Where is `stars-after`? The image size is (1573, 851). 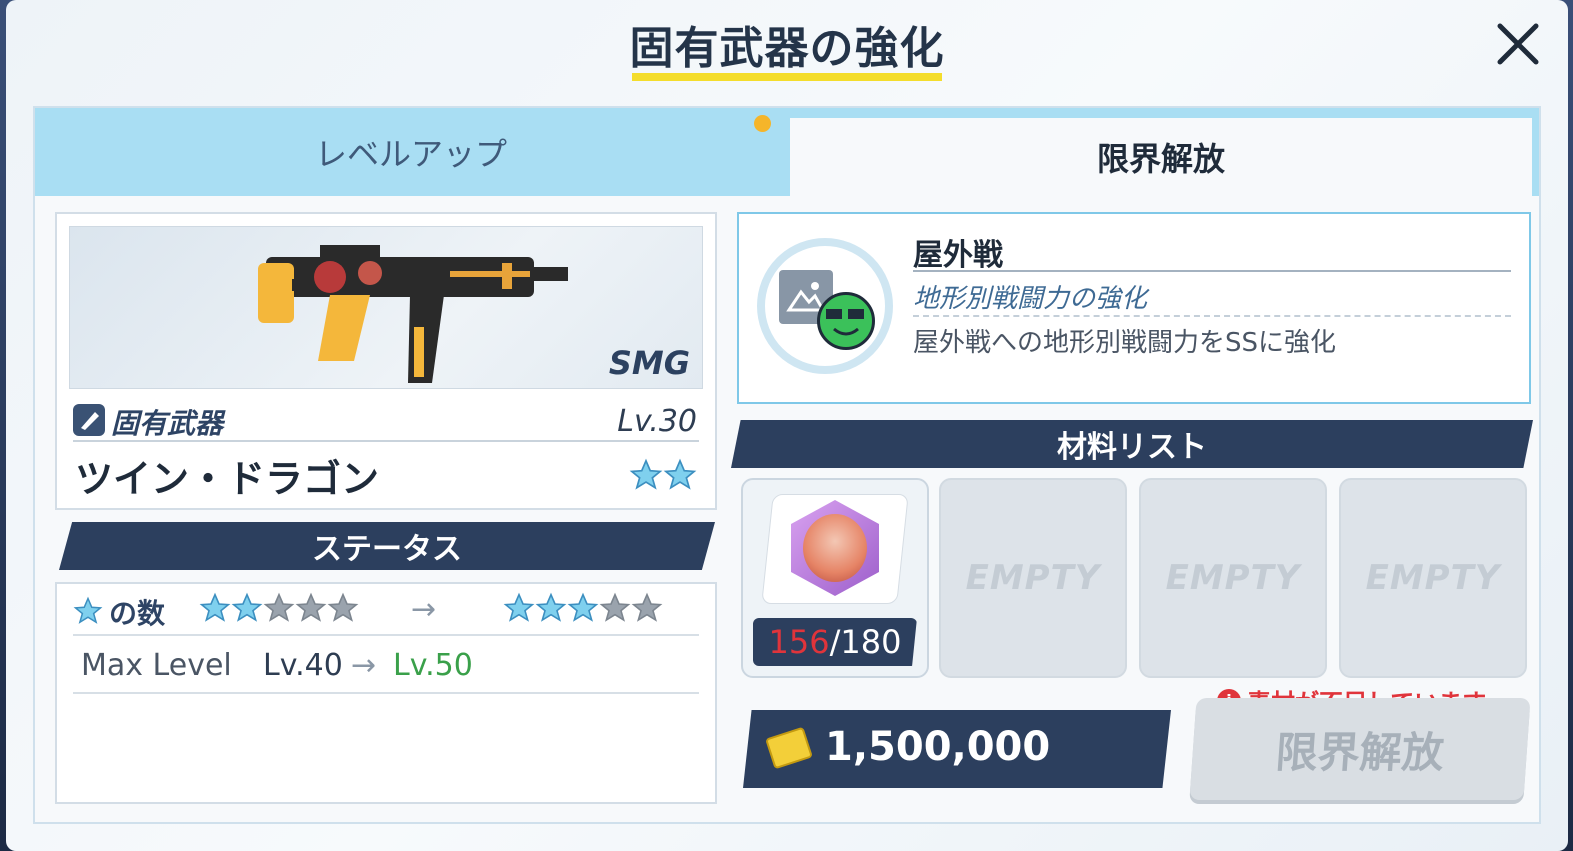 stars-after is located at coordinates (583, 610).